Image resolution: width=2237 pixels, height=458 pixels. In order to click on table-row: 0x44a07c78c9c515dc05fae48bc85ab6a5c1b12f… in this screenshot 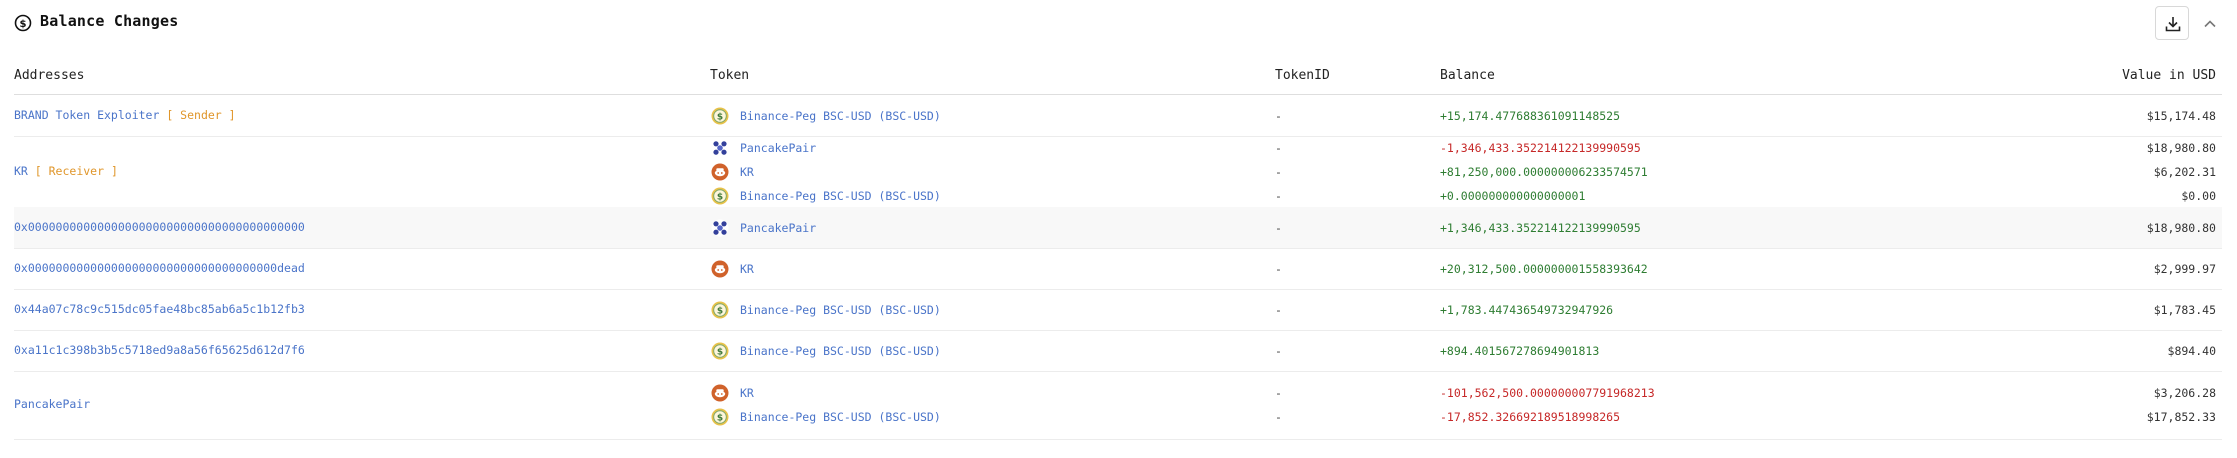, I will do `click(1118, 310)`.